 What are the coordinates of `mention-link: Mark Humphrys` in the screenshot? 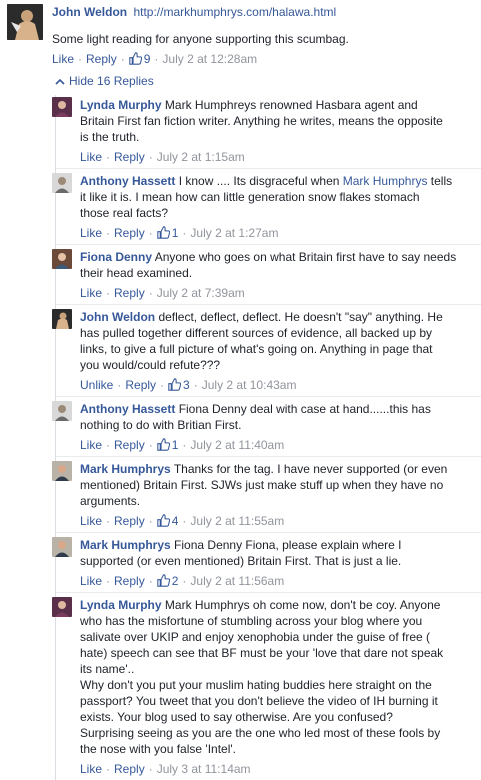 It's located at (385, 181).